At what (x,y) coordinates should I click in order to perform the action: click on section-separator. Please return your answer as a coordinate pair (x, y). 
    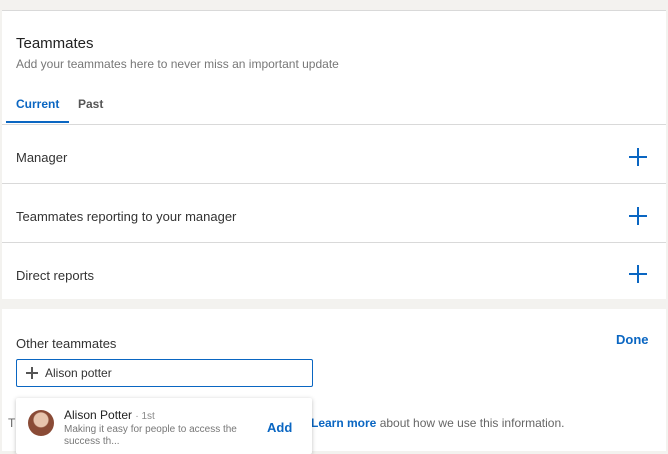
    Looking at the image, I should click on (334, 304).